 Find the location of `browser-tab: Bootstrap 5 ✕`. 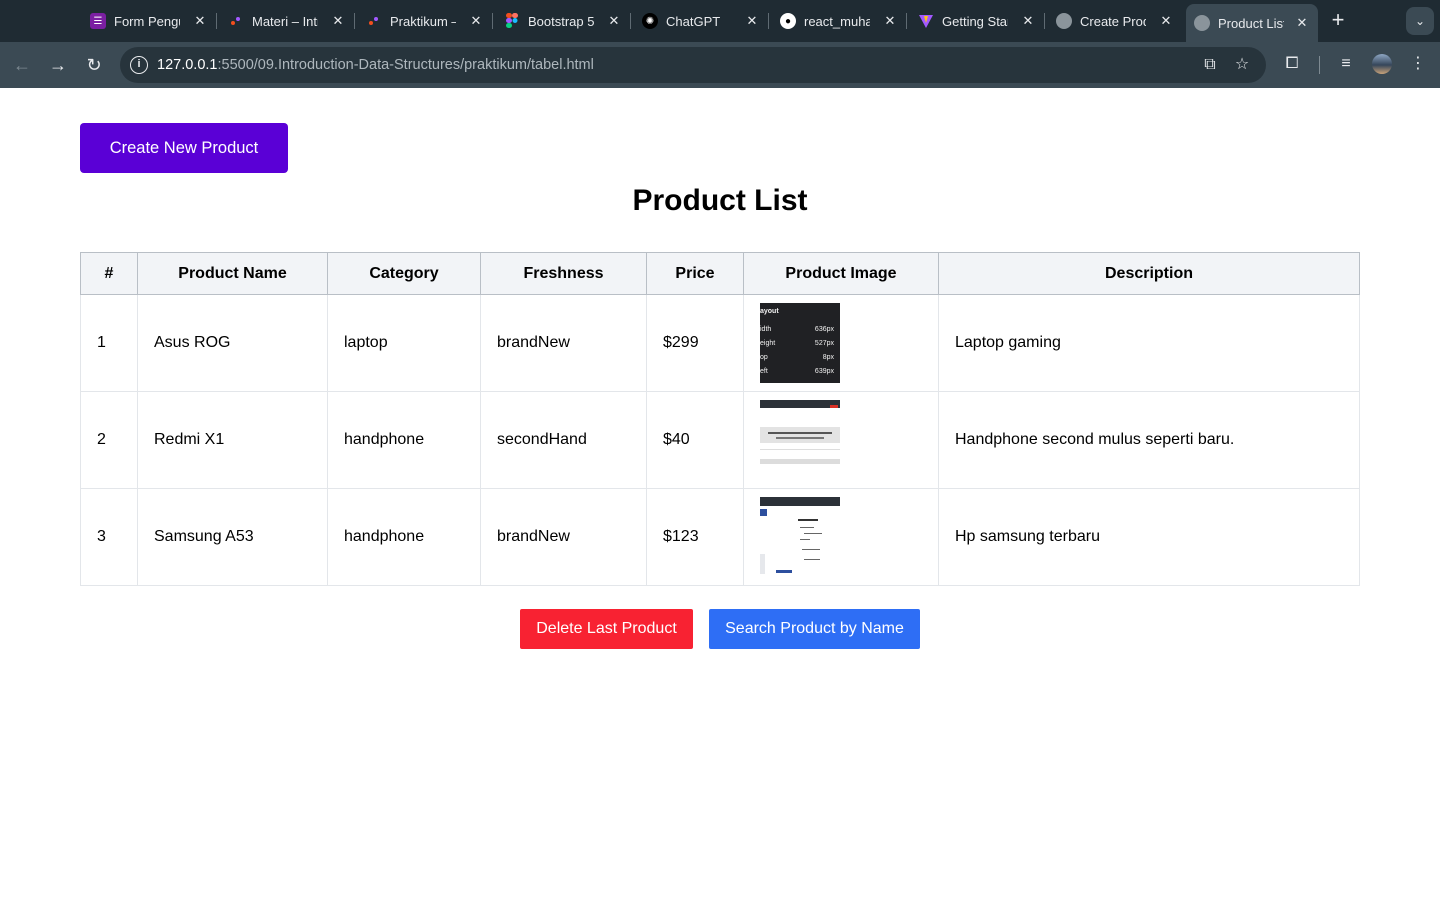

browser-tab: Bootstrap 5 ✕ is located at coordinates (563, 21).